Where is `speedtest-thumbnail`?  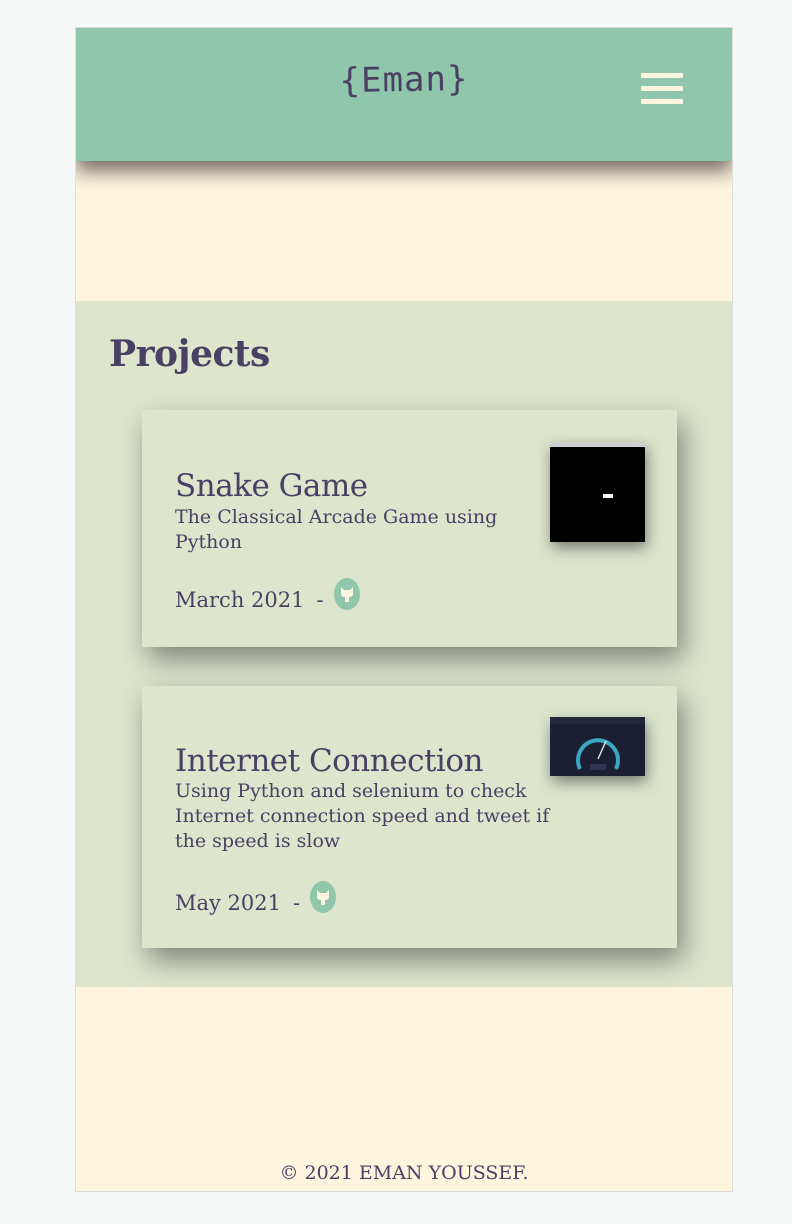
speedtest-thumbnail is located at coordinates (597, 746).